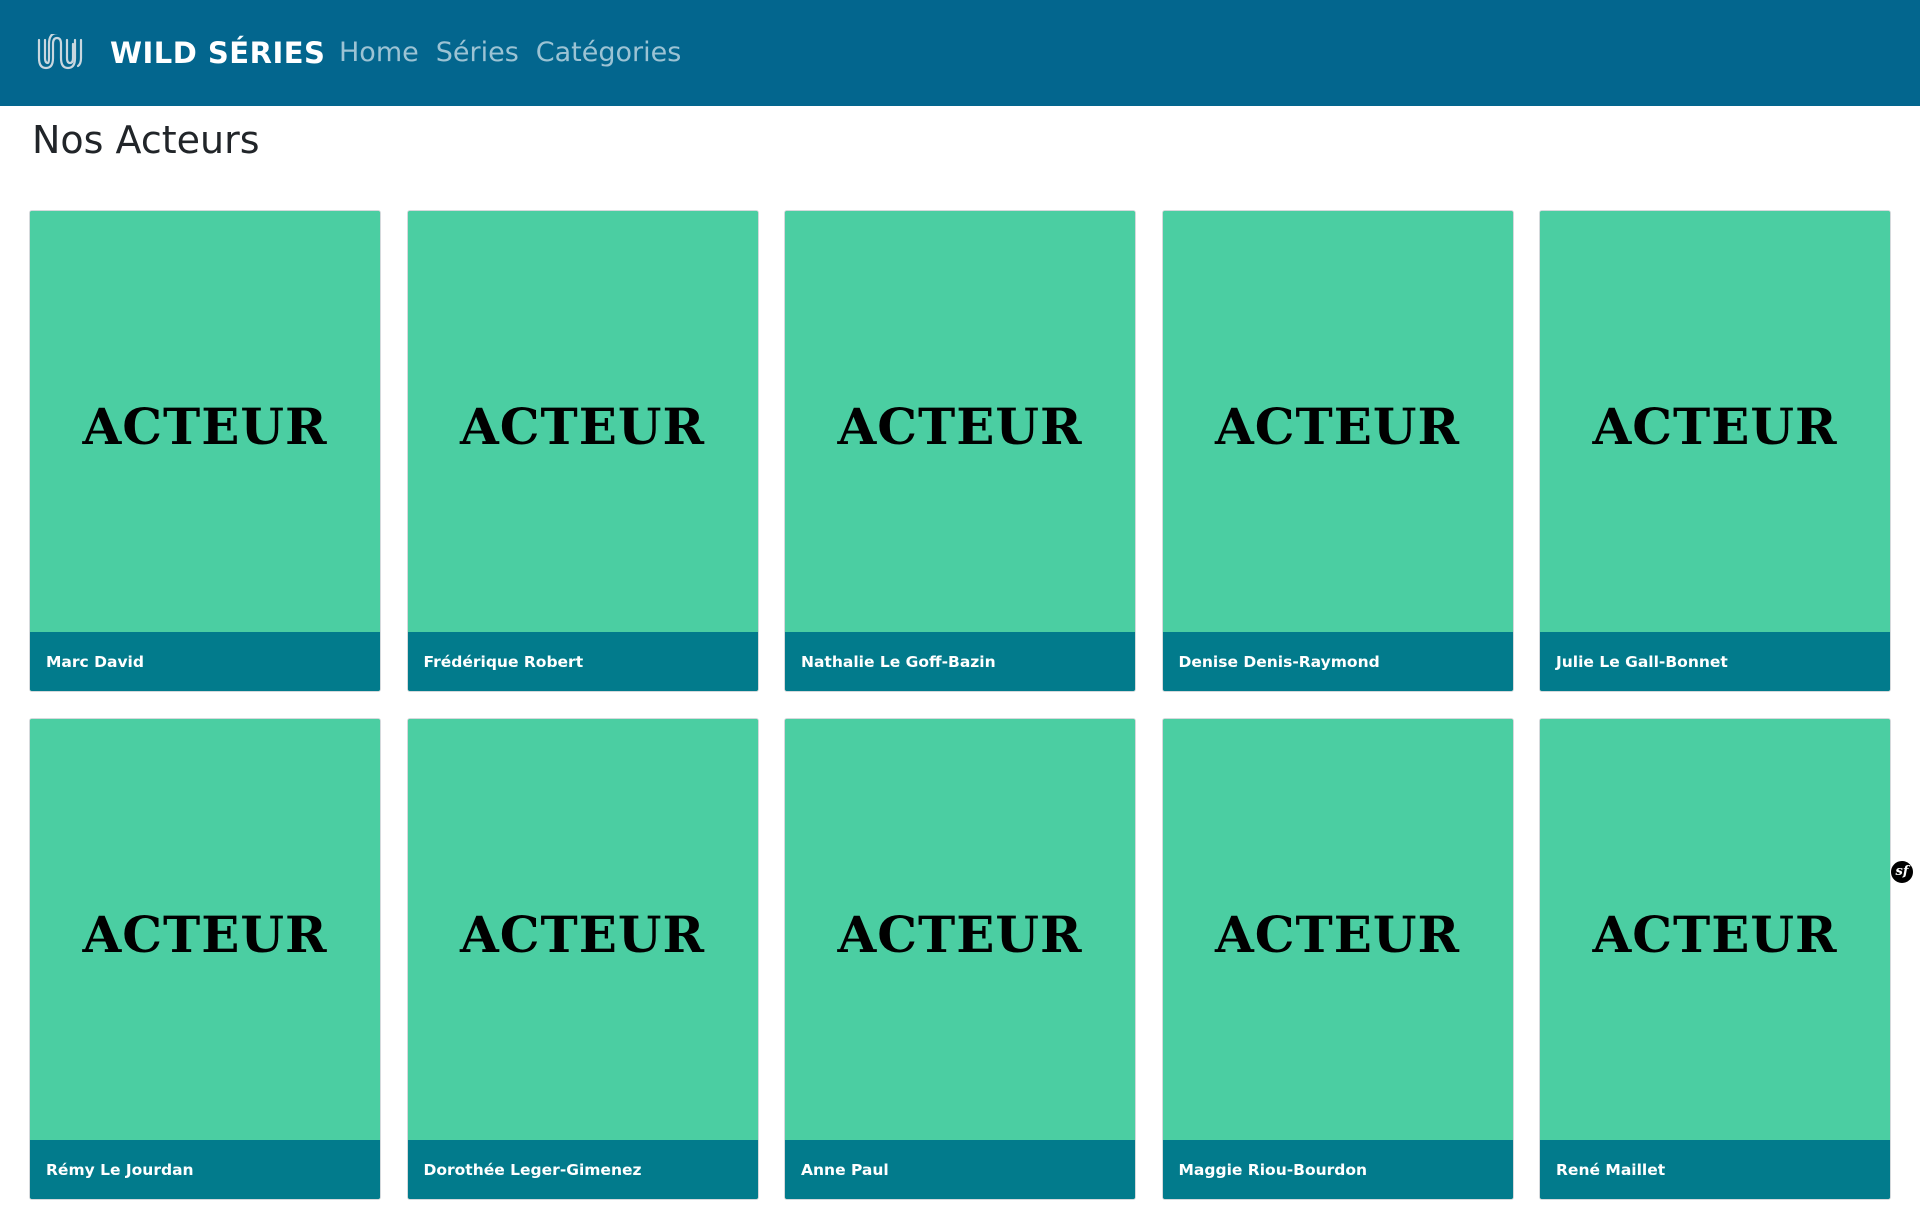 Image resolution: width=1920 pixels, height=1216 pixels. What do you see at coordinates (1715, 1169) in the screenshot?
I see `actor-card-footer: René Maillet` at bounding box center [1715, 1169].